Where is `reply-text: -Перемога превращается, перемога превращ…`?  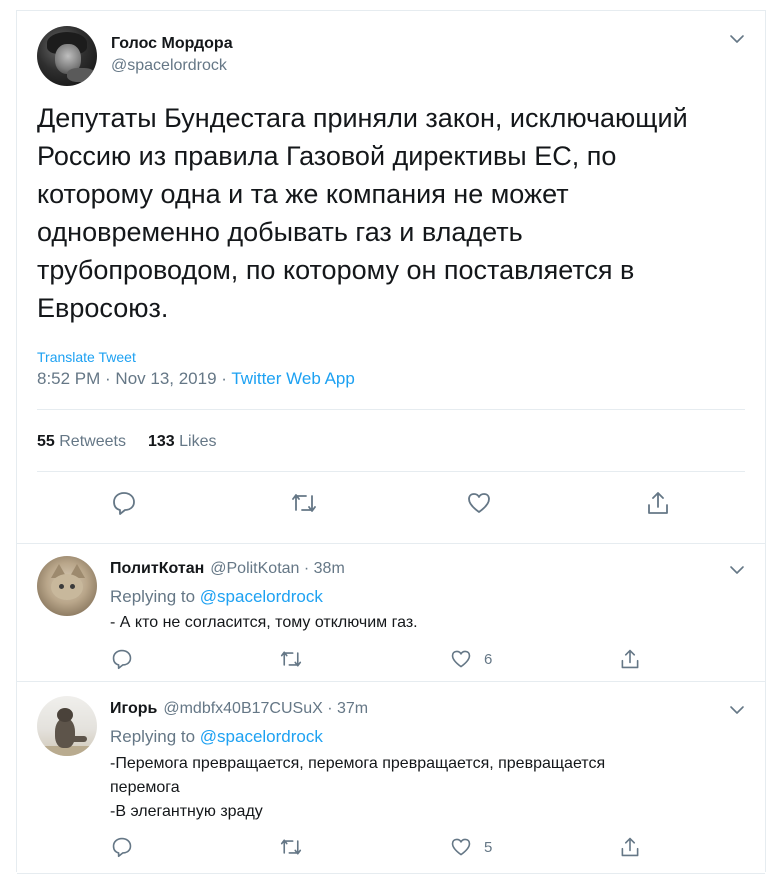
reply-text: -Перемога превращается, перемога превращ… is located at coordinates (358, 787).